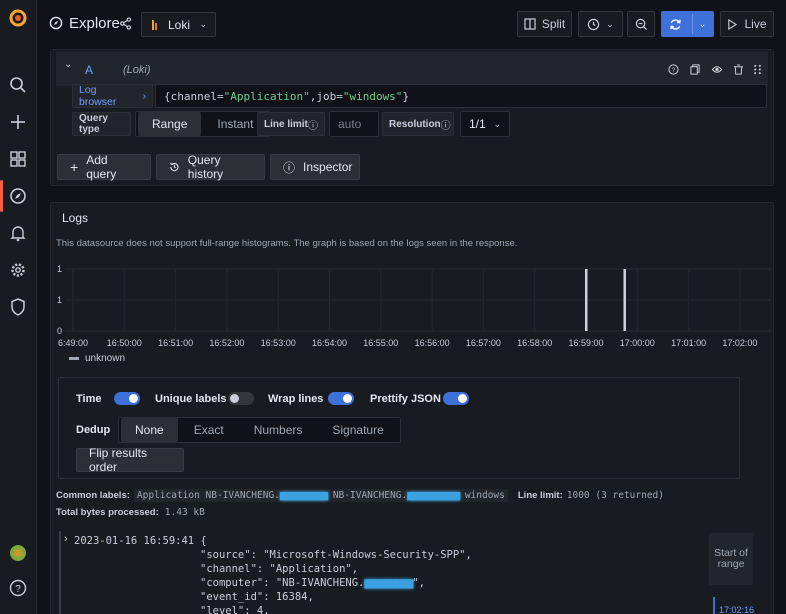 The height and width of the screenshot is (614, 786). What do you see at coordinates (18, 159) in the screenshot?
I see `dashboards-icon` at bounding box center [18, 159].